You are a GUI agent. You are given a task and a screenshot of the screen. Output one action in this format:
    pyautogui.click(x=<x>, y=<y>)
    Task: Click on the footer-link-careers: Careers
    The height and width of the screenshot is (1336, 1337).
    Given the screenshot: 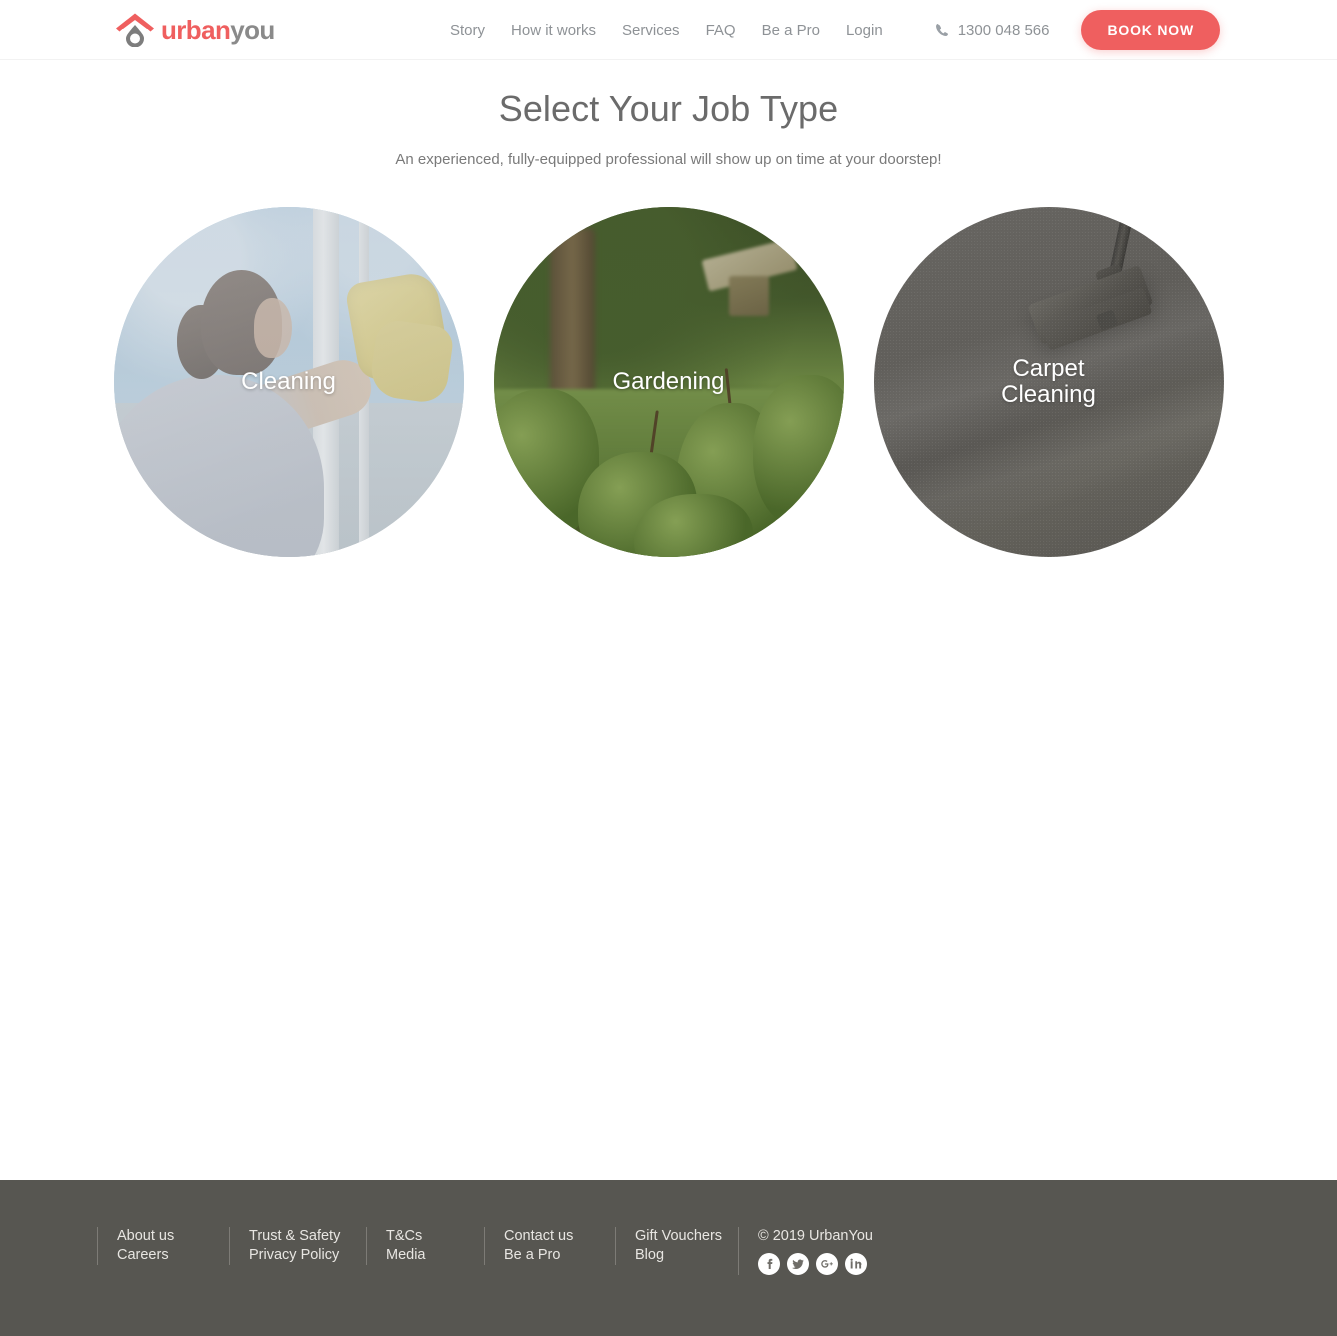 What is the action you would take?
    pyautogui.click(x=173, y=1255)
    